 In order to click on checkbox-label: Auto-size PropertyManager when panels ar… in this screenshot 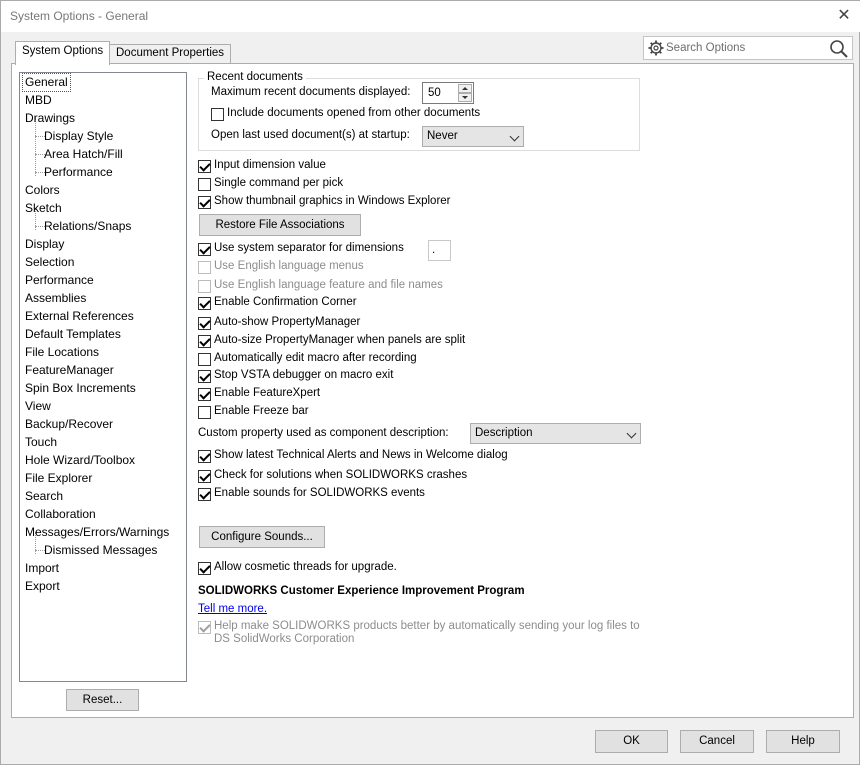, I will do `click(340, 340)`.